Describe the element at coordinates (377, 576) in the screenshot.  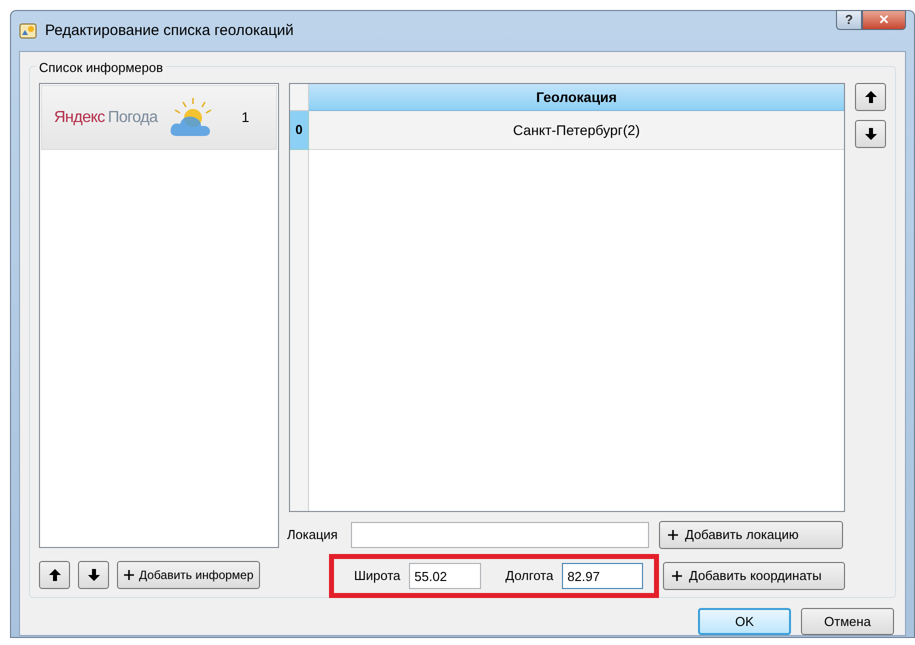
I see `latitude-label: Широта` at that location.